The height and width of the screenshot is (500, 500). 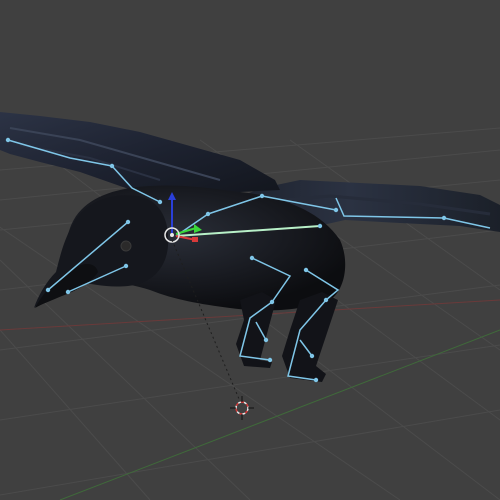 What do you see at coordinates (242, 408) in the screenshot?
I see `3d-cursor-icon` at bounding box center [242, 408].